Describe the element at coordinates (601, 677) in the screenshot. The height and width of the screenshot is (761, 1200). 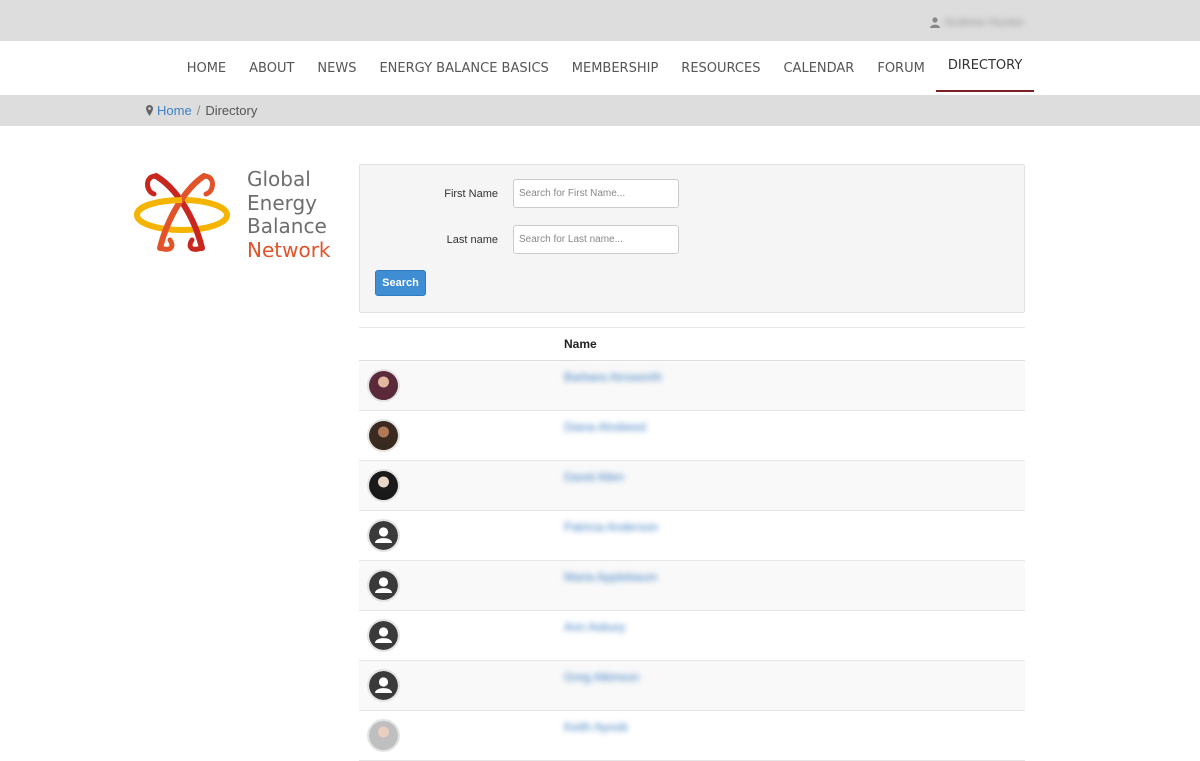
I see `member-name-link: Greg Atkinson` at that location.